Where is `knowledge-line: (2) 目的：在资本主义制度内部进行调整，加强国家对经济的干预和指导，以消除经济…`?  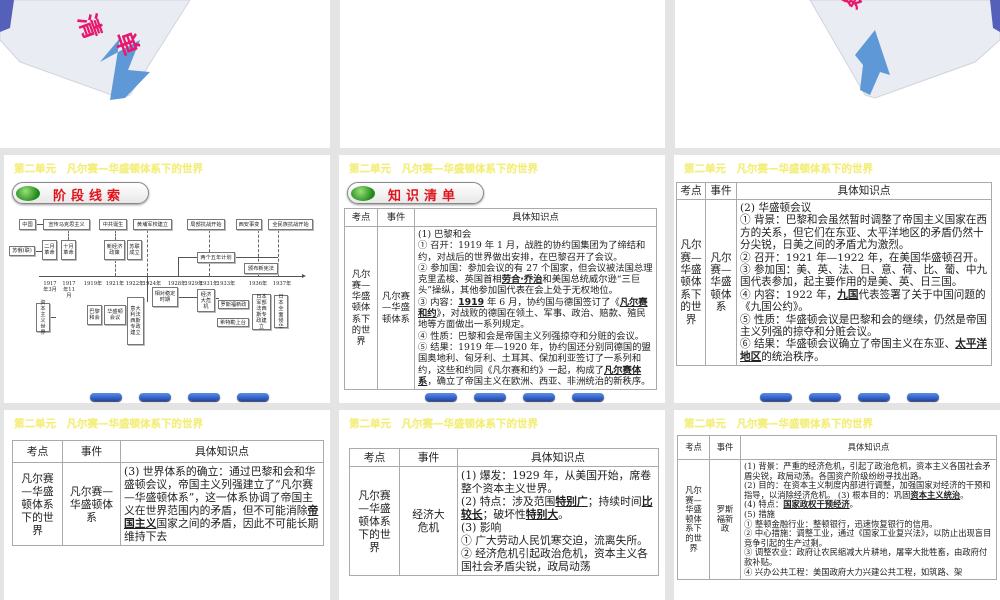
knowledge-line: (2) 目的：在资本主义制度内部进行调整，加强国家对经济的干预和指导，以消除经济… is located at coordinates (868, 490).